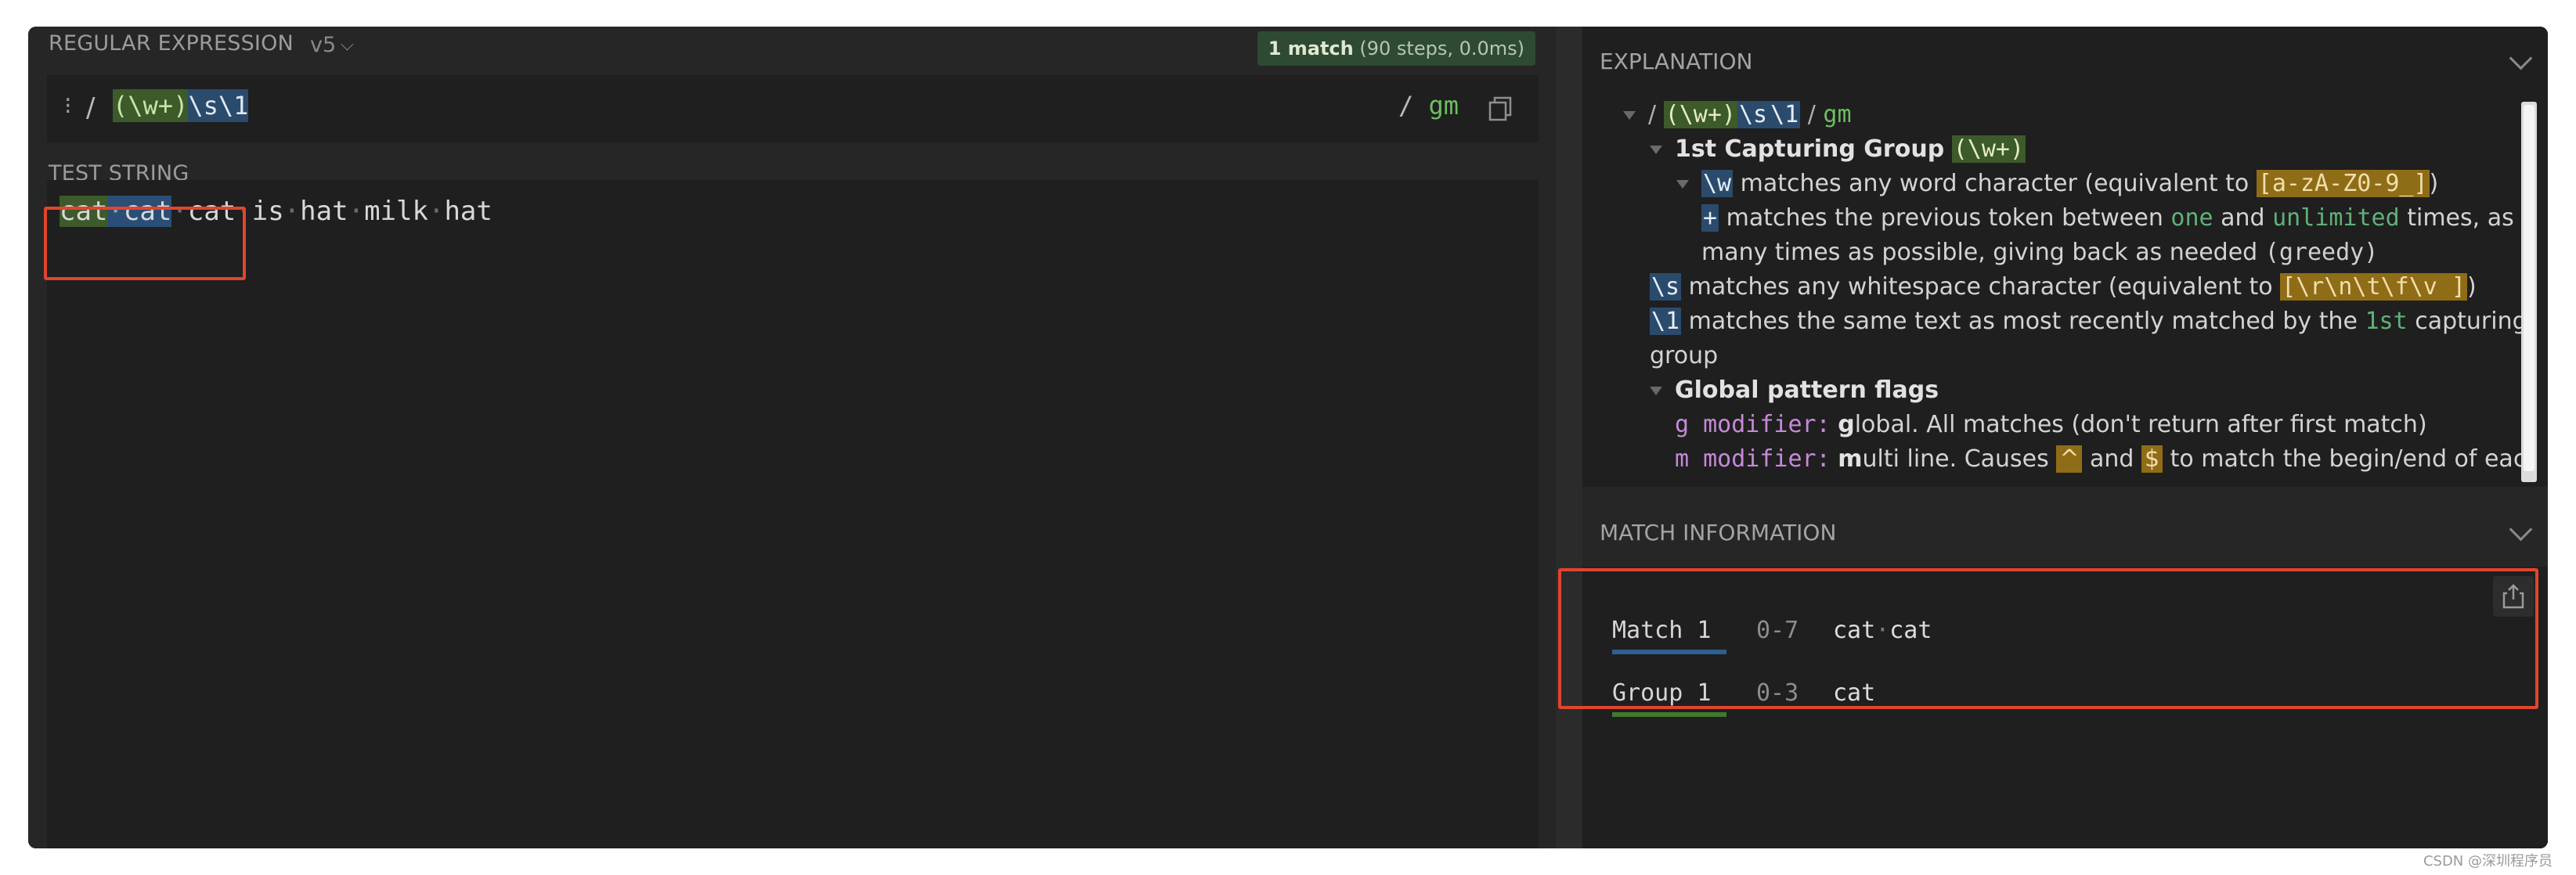  Describe the element at coordinates (793, 108) in the screenshot. I see `regex-input: ⁝ / (\w+)\s\1 / gm` at that location.